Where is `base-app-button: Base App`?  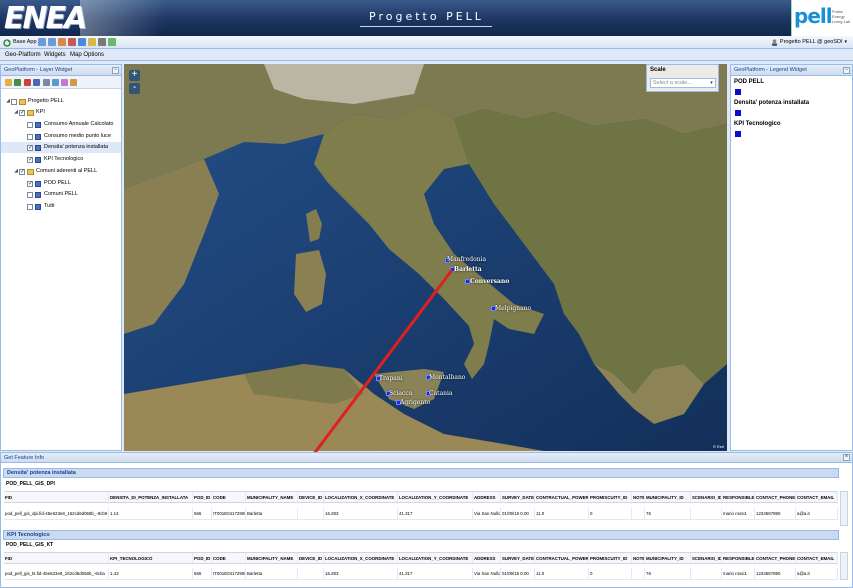 base-app-button: Base App is located at coordinates (20, 42).